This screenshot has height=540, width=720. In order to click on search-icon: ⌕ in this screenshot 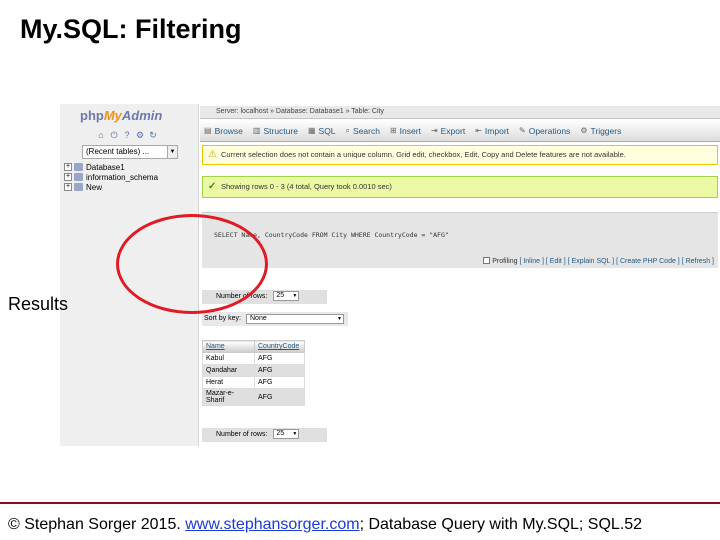, I will do `click(348, 130)`.